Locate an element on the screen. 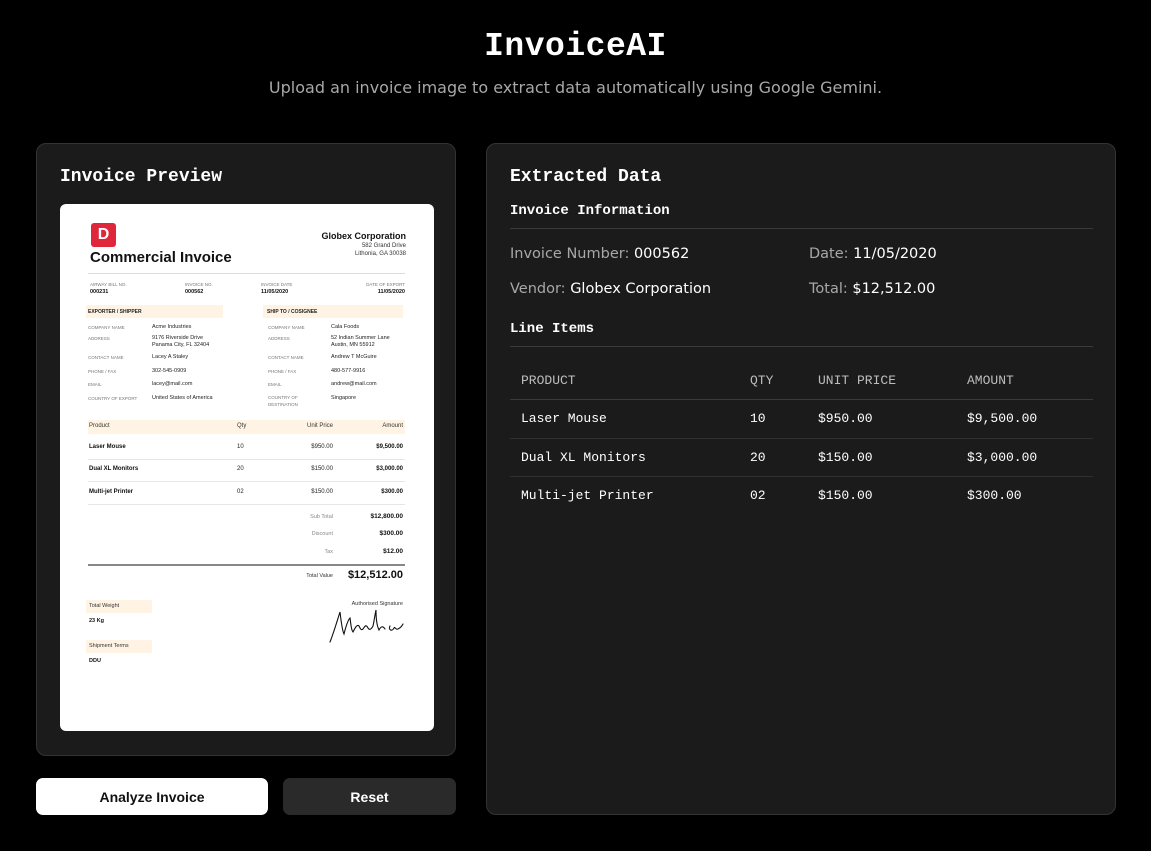 The image size is (1151, 851). shipper-value: 302-545-0909 is located at coordinates (169, 371).